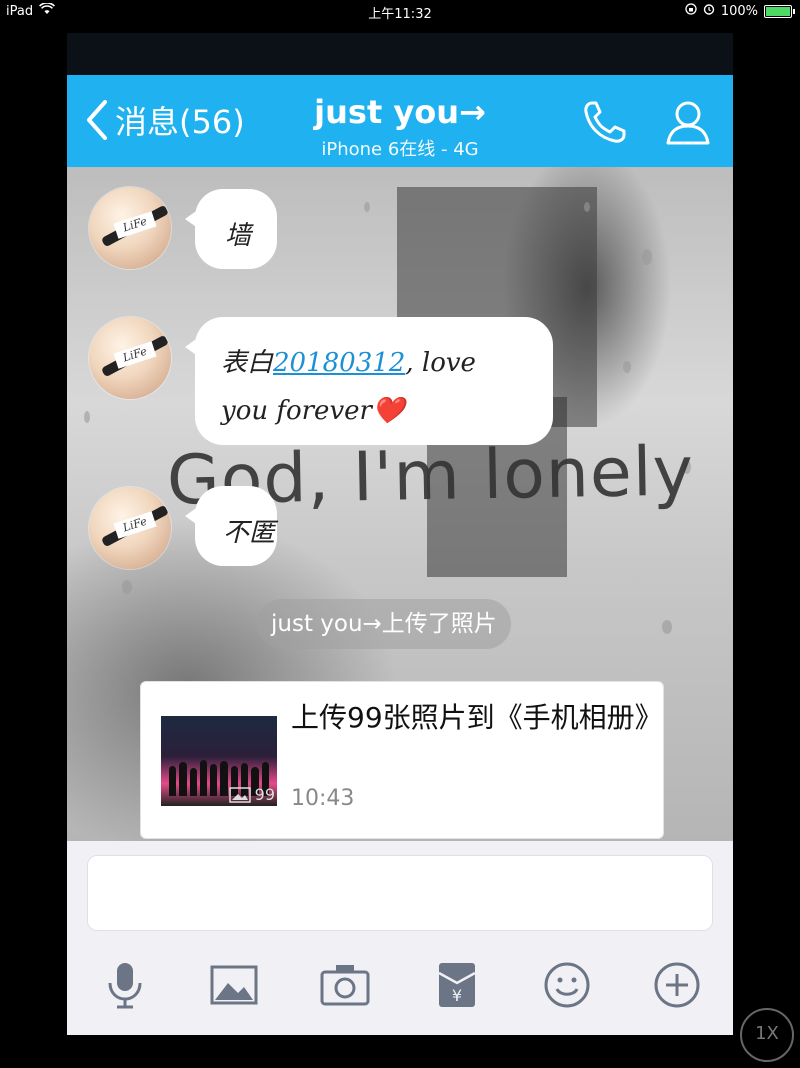 The height and width of the screenshot is (1068, 800). I want to click on message-bubble: 墙, so click(231, 229).